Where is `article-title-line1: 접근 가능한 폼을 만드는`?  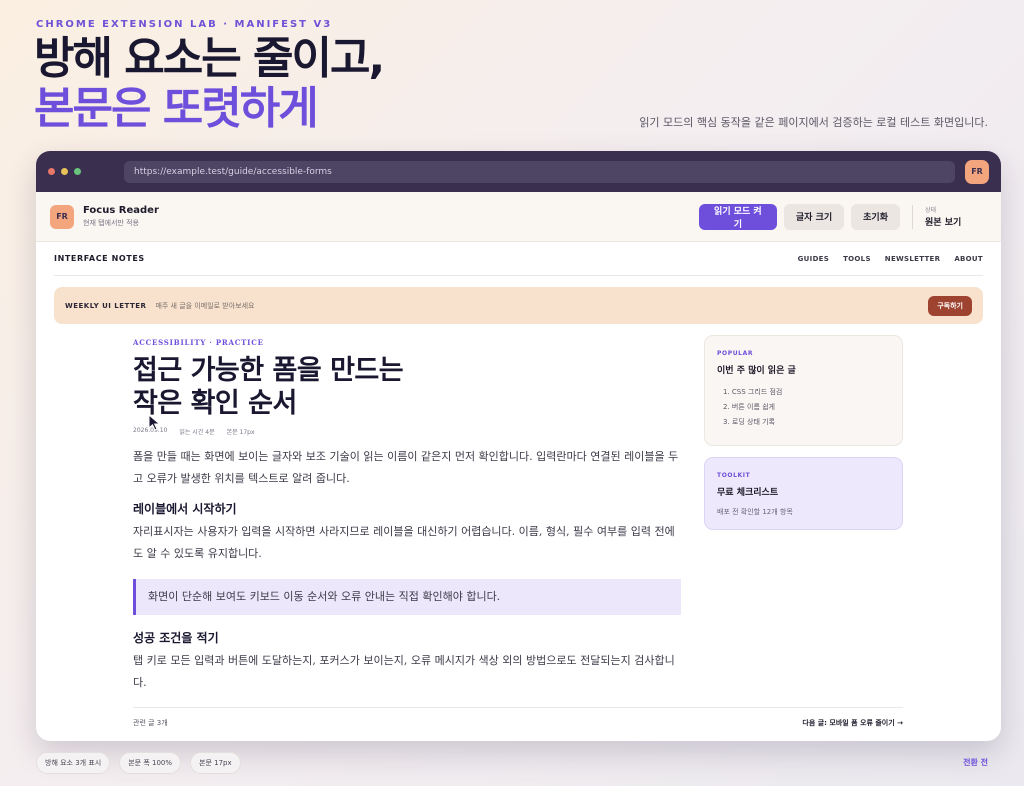 article-title-line1: 접근 가능한 폼을 만드는 is located at coordinates (268, 370).